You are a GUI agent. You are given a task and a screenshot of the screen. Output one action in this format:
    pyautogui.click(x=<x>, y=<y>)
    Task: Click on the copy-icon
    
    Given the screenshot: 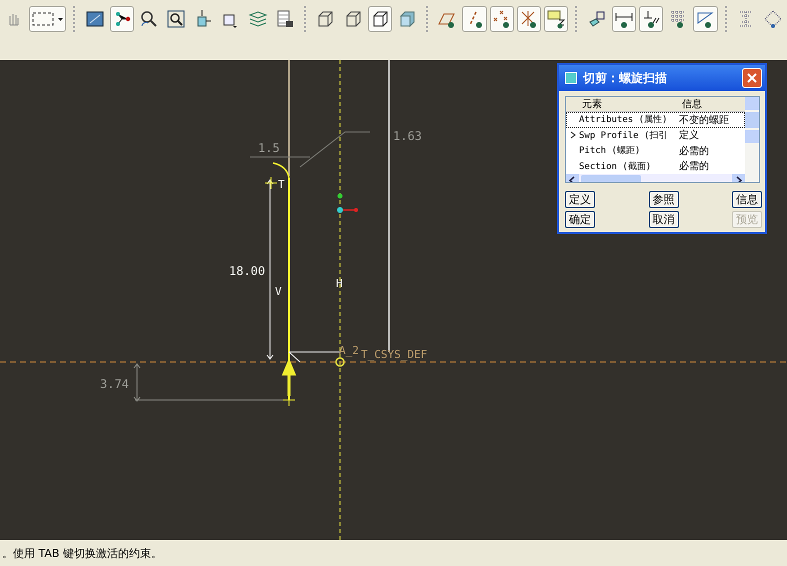 What is the action you would take?
    pyautogui.click(x=596, y=19)
    